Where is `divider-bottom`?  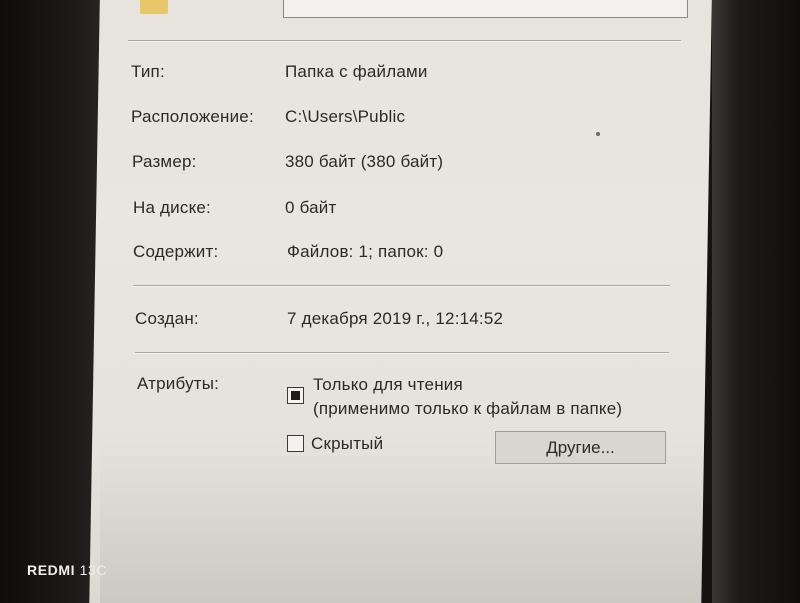 divider-bottom is located at coordinates (402, 353).